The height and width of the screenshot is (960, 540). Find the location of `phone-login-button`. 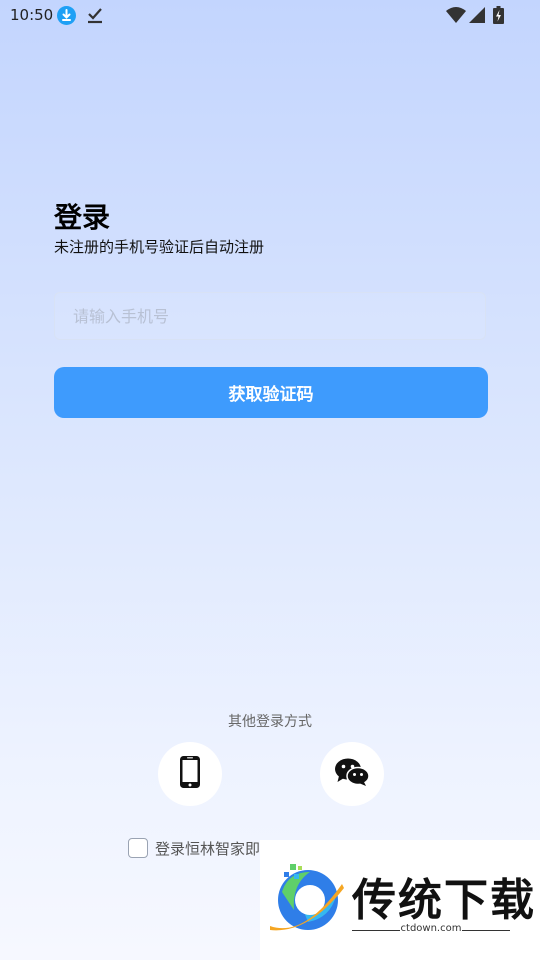

phone-login-button is located at coordinates (190, 774).